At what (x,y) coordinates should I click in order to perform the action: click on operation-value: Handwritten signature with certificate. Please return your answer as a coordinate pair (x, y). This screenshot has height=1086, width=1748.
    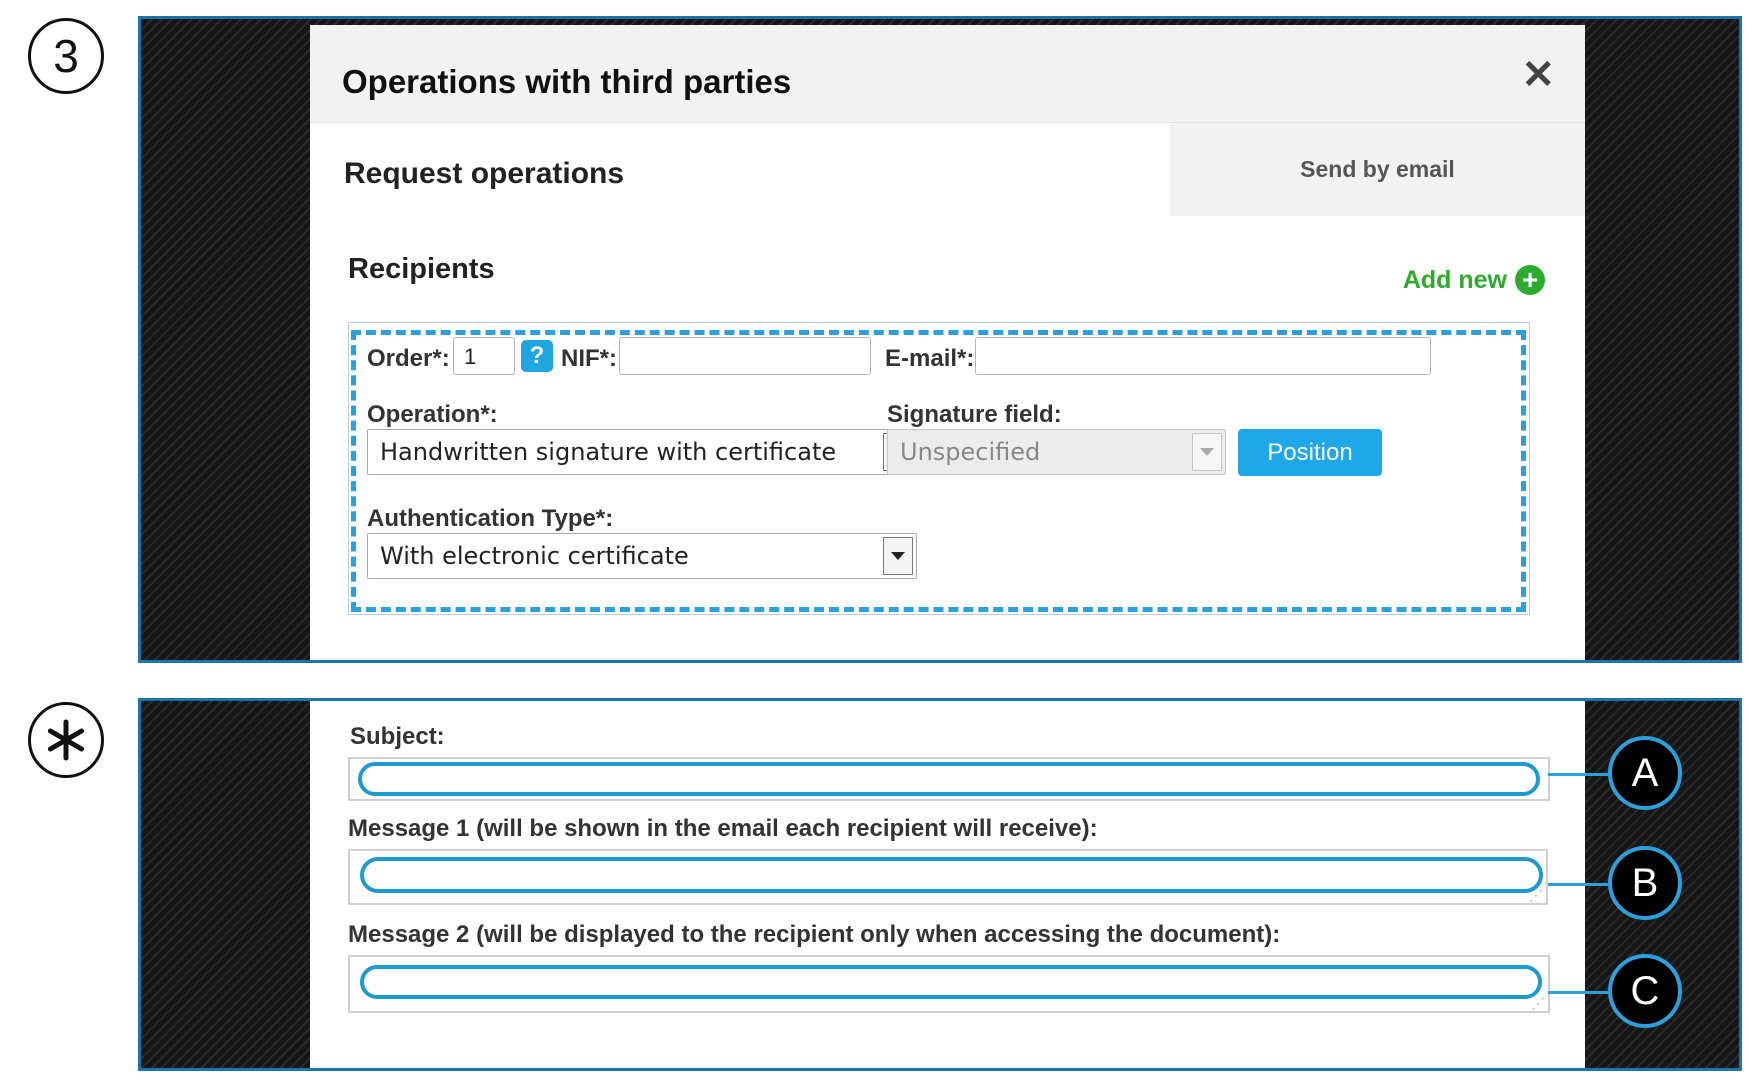
    Looking at the image, I should click on (608, 452).